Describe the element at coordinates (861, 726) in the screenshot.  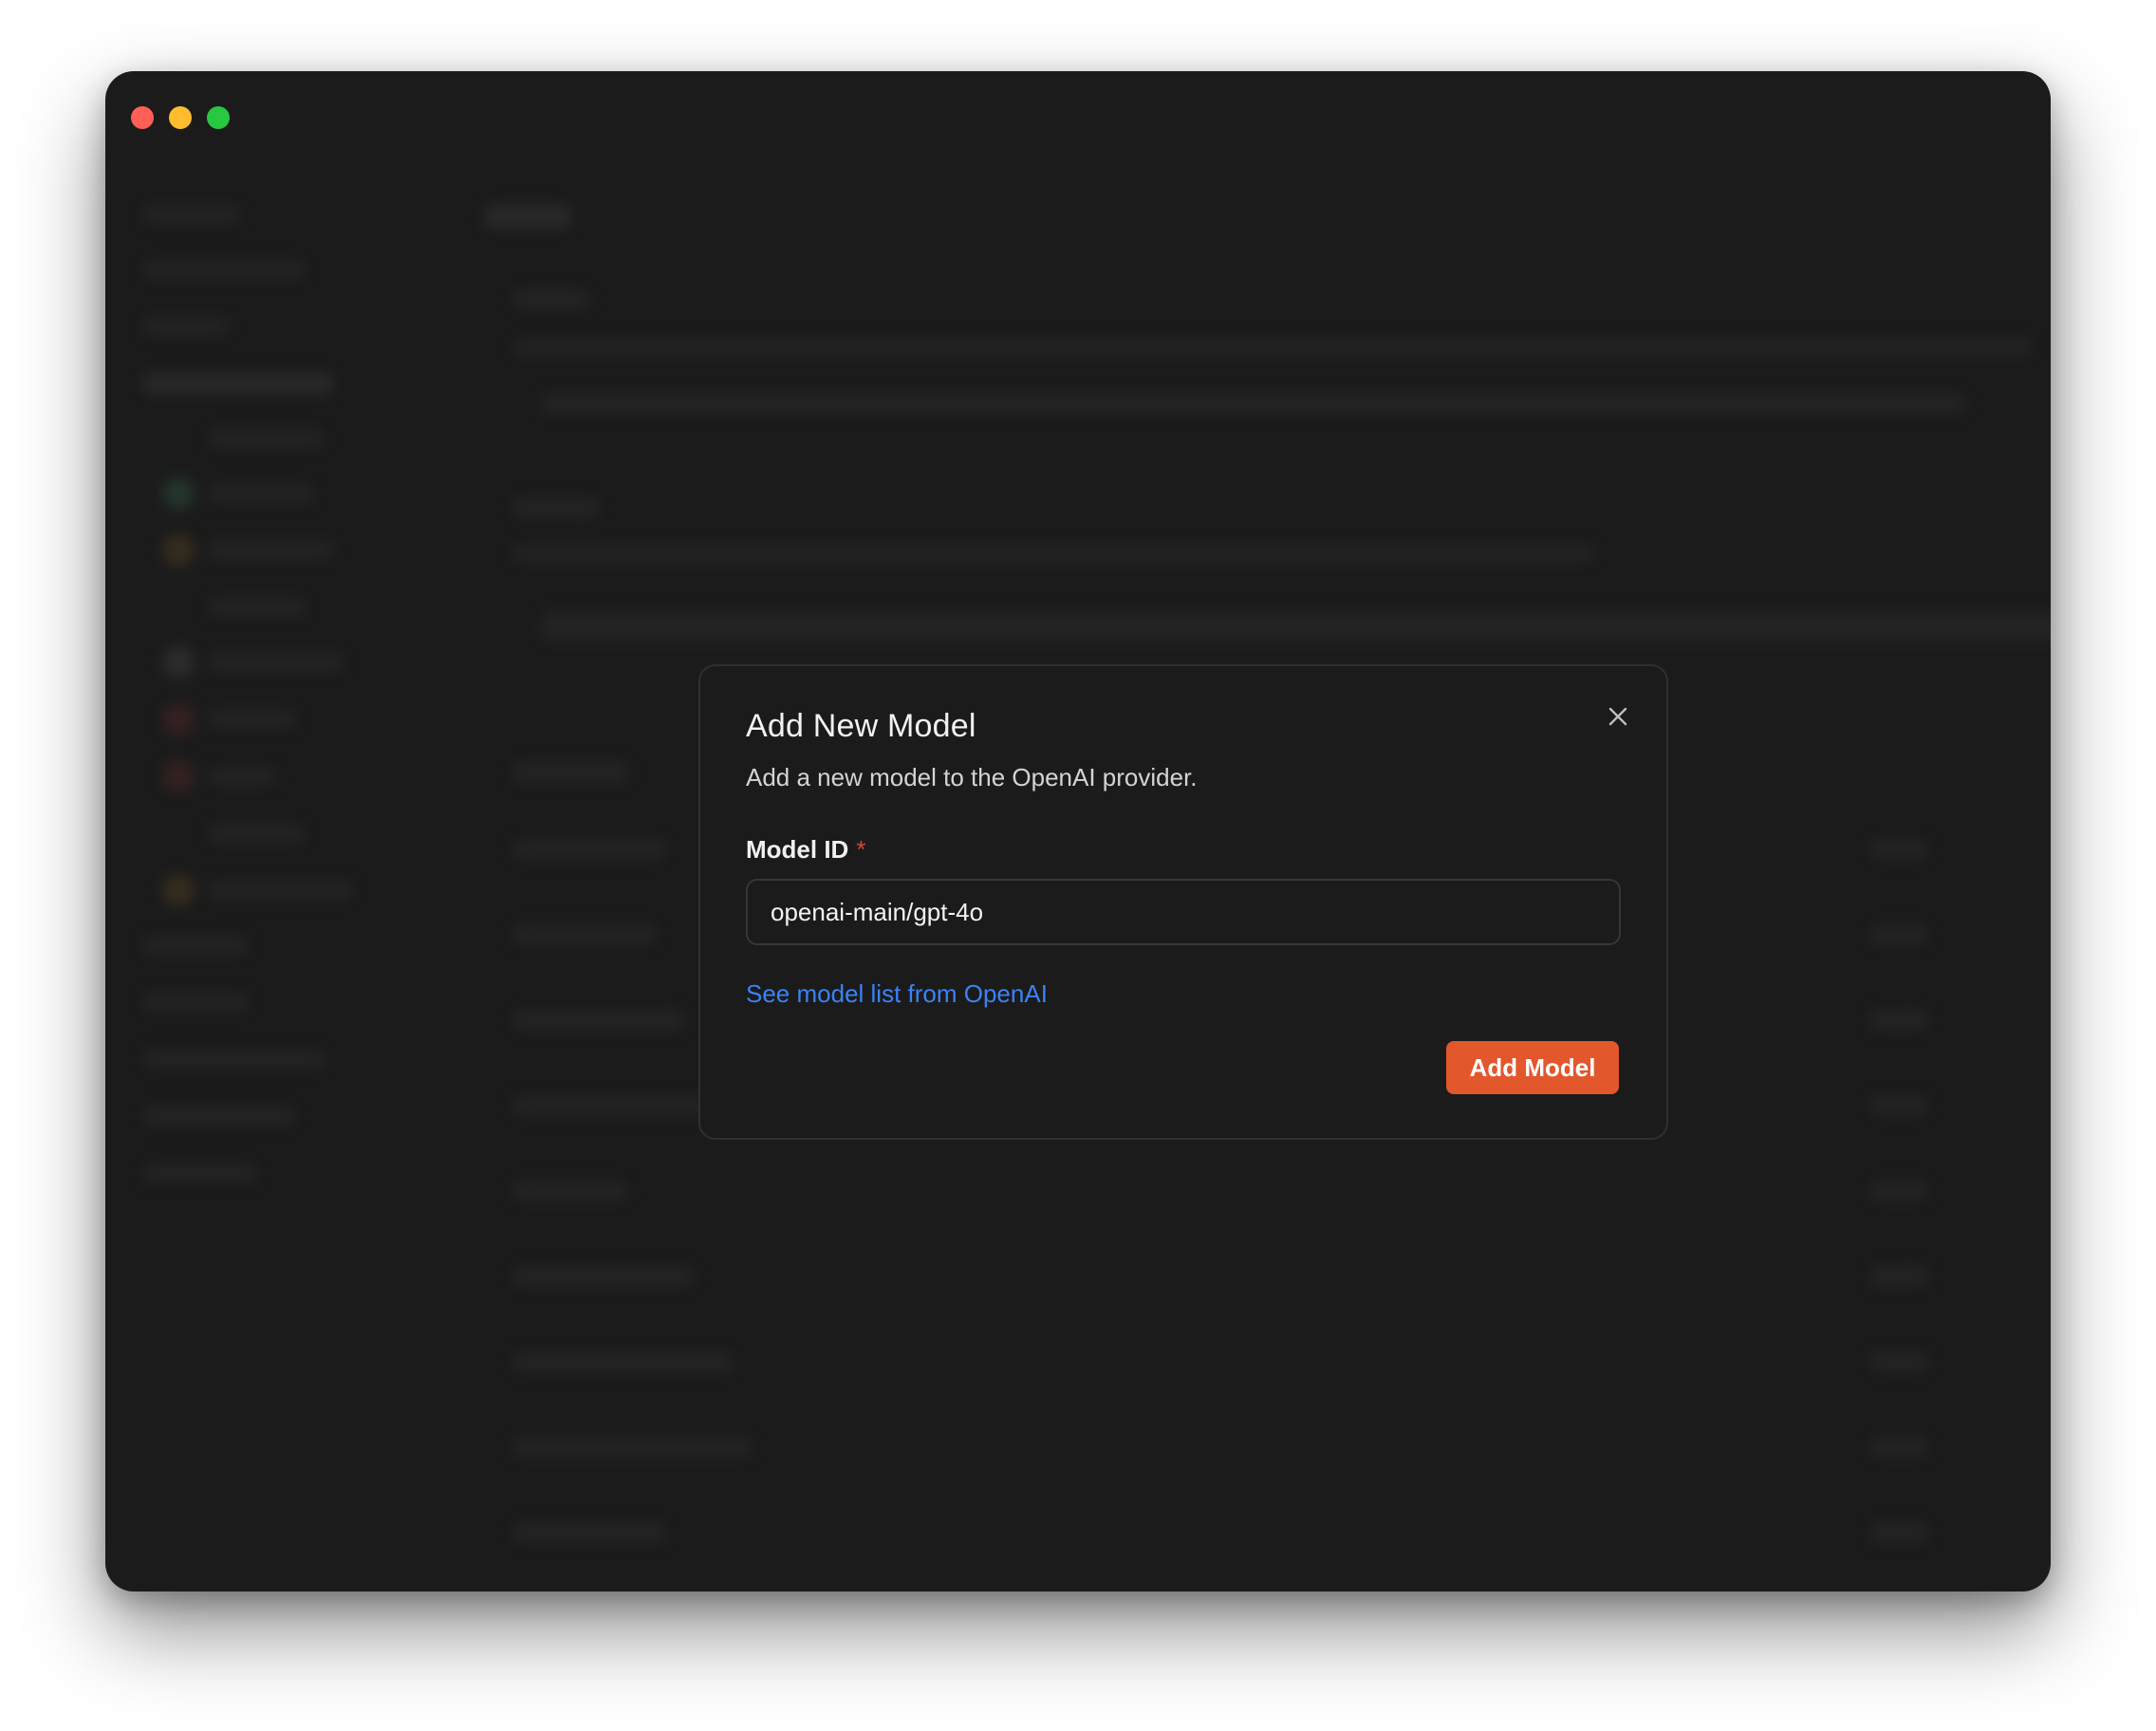
I see `dialog-title: Add New Model` at that location.